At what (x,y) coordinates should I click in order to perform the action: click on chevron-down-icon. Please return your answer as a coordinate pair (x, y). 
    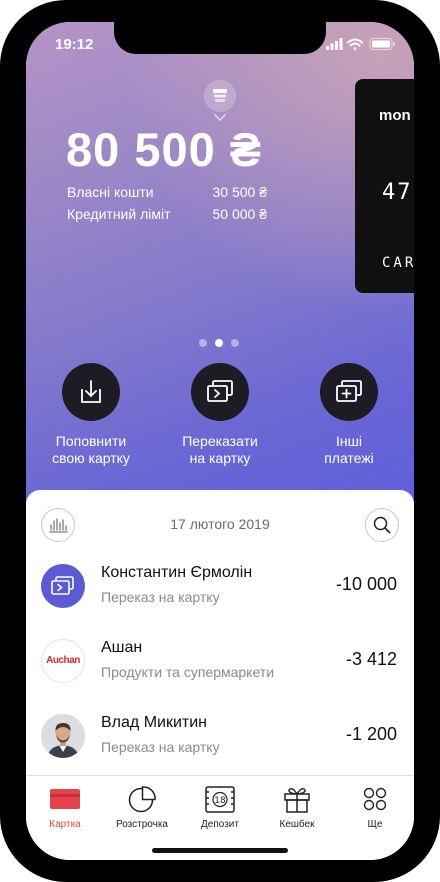
    Looking at the image, I should click on (220, 118).